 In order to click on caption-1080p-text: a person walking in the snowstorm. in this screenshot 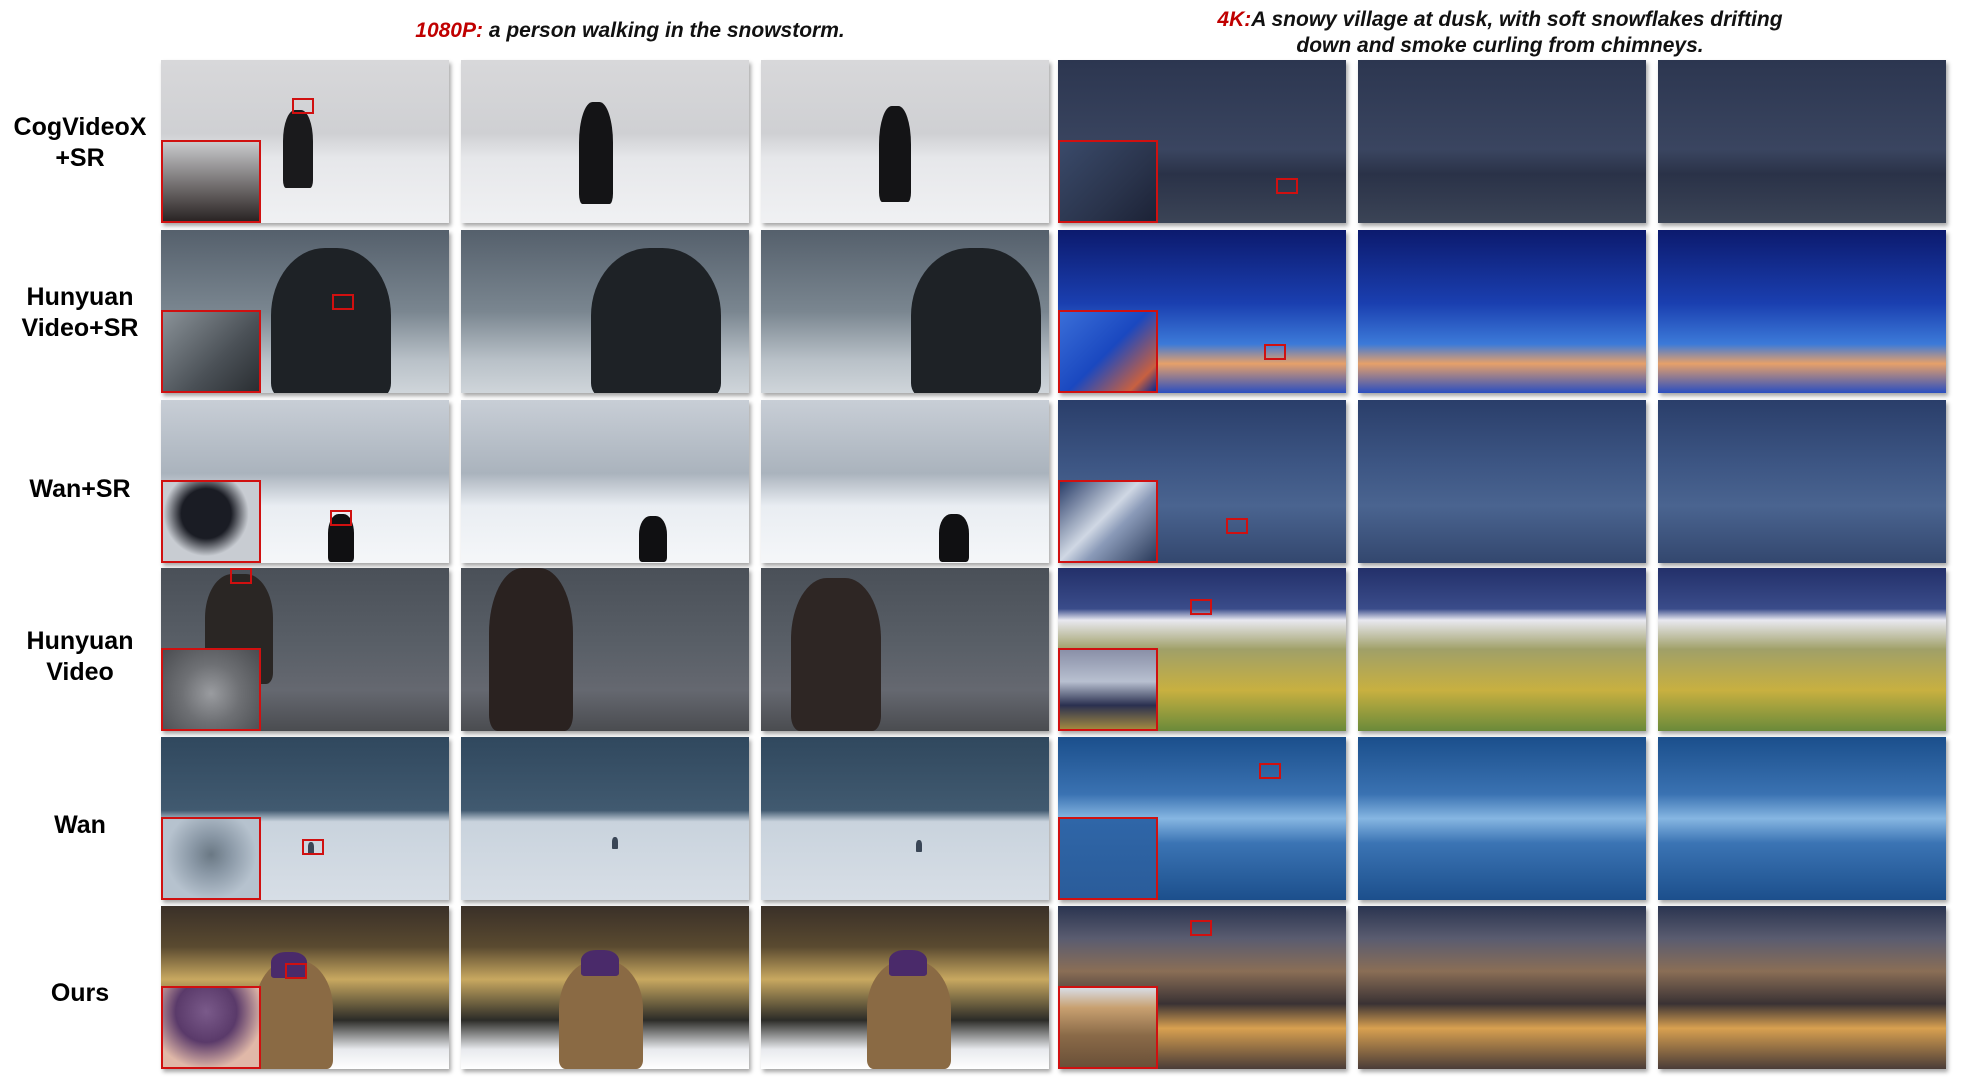, I will do `click(663, 30)`.